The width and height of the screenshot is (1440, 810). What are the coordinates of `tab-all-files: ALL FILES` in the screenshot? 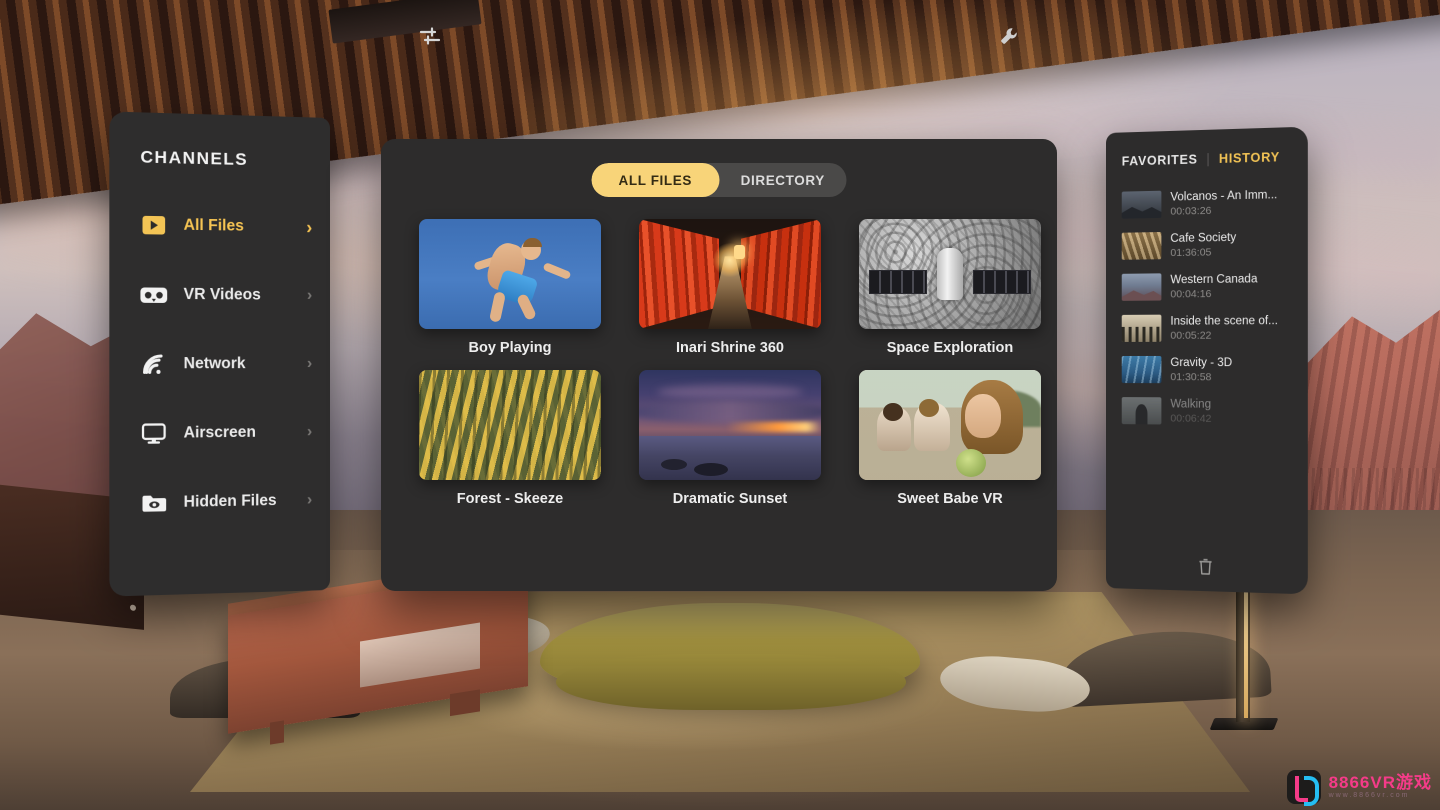 It's located at (655, 180).